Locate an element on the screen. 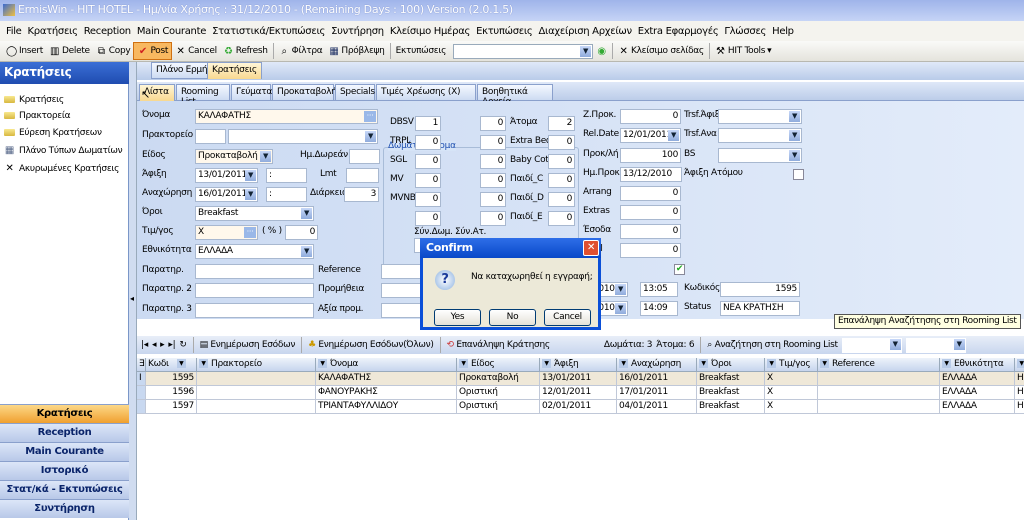 The height and width of the screenshot is (520, 1024). grid-header-3: ▼ Είδος is located at coordinates (498, 365).